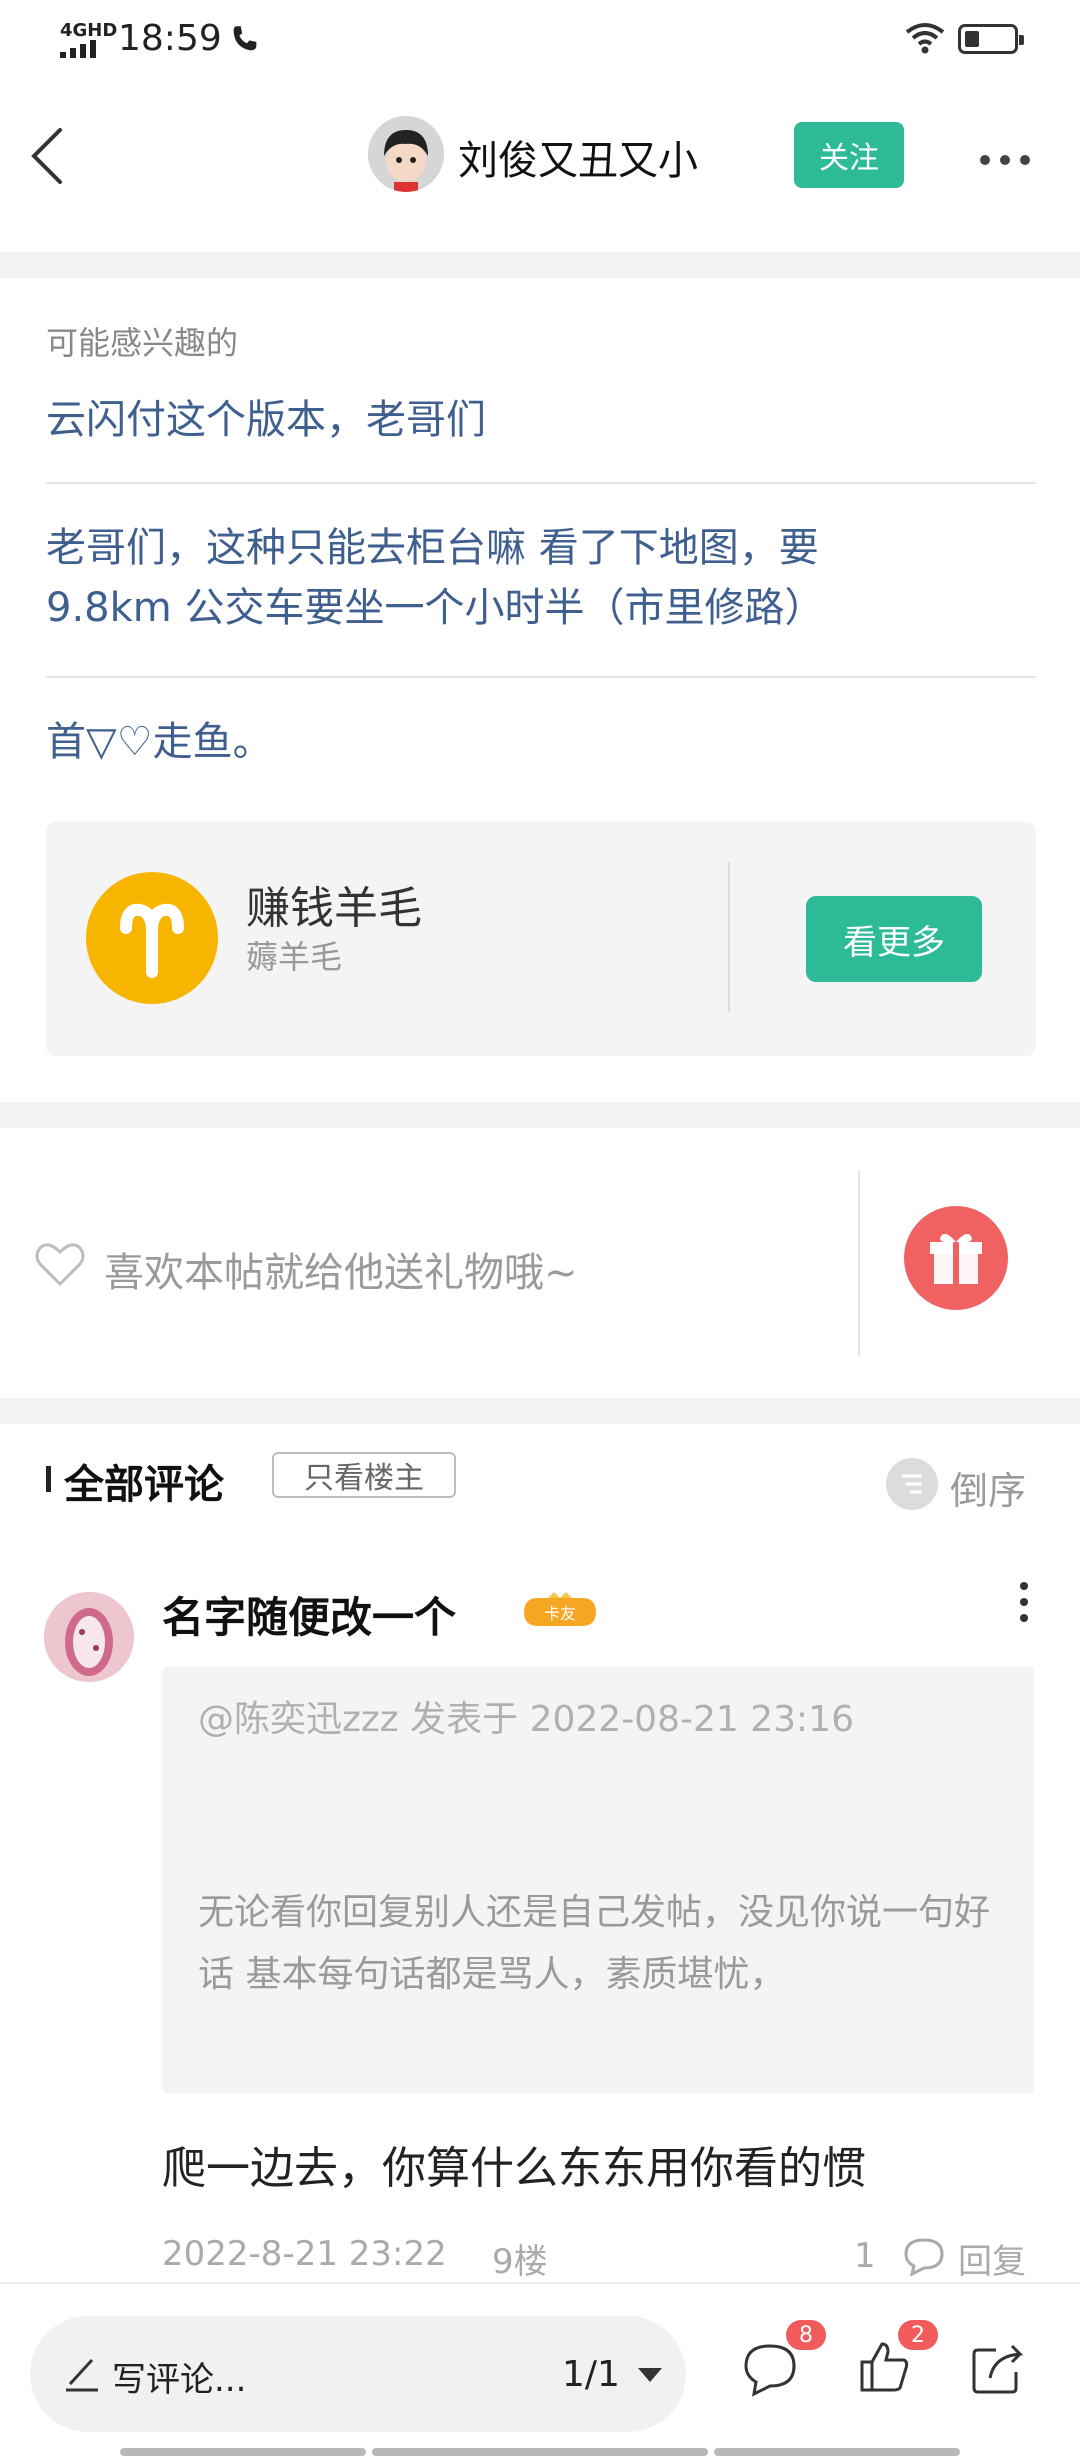 This screenshot has width=1080, height=2462. Describe the element at coordinates (526, 1719) in the screenshot. I see `quote-header: @陈奕迅zzz 发表于 2022-08-21 23:16` at that location.